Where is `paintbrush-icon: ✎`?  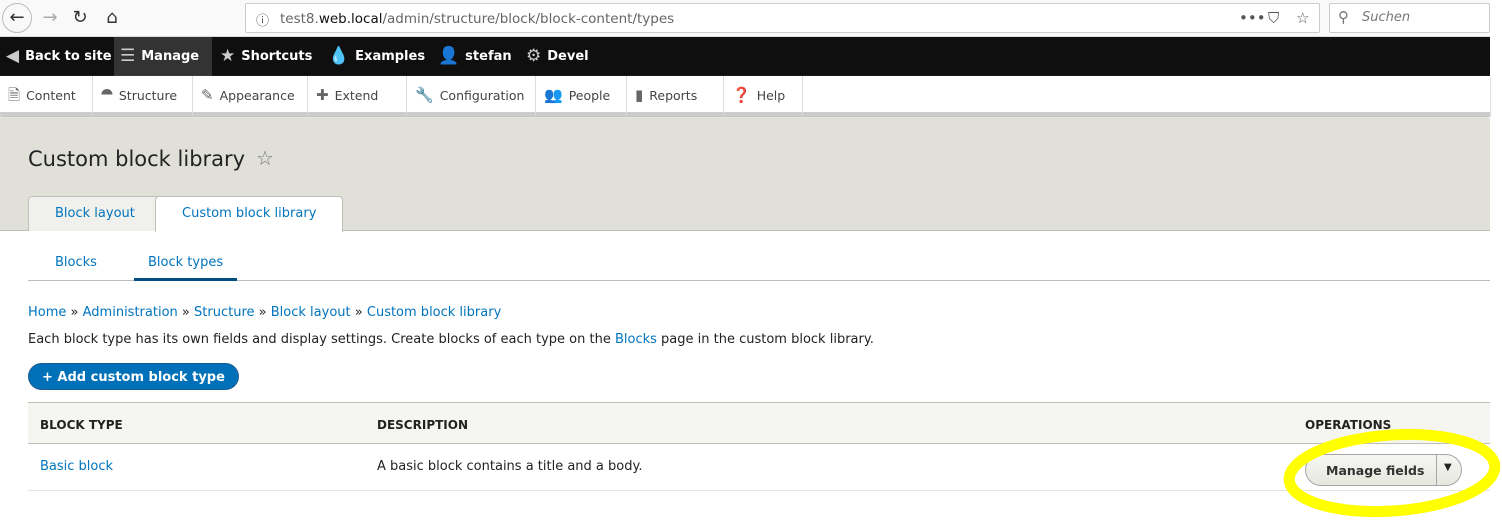 paintbrush-icon: ✎ is located at coordinates (207, 95).